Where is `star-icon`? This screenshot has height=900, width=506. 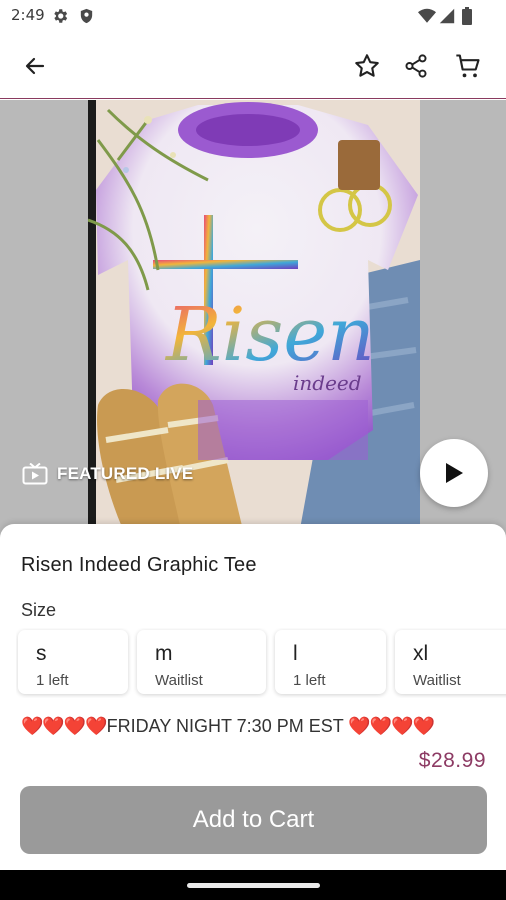
star-icon is located at coordinates (367, 65).